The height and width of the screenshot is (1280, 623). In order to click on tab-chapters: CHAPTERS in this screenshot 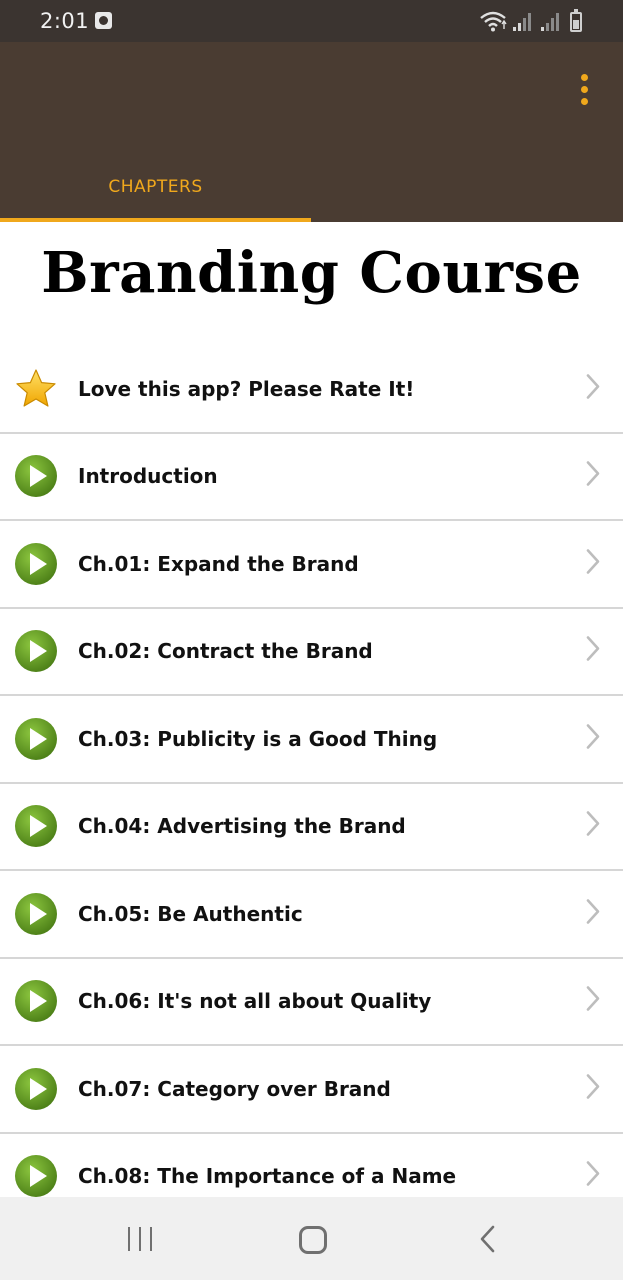, I will do `click(155, 187)`.